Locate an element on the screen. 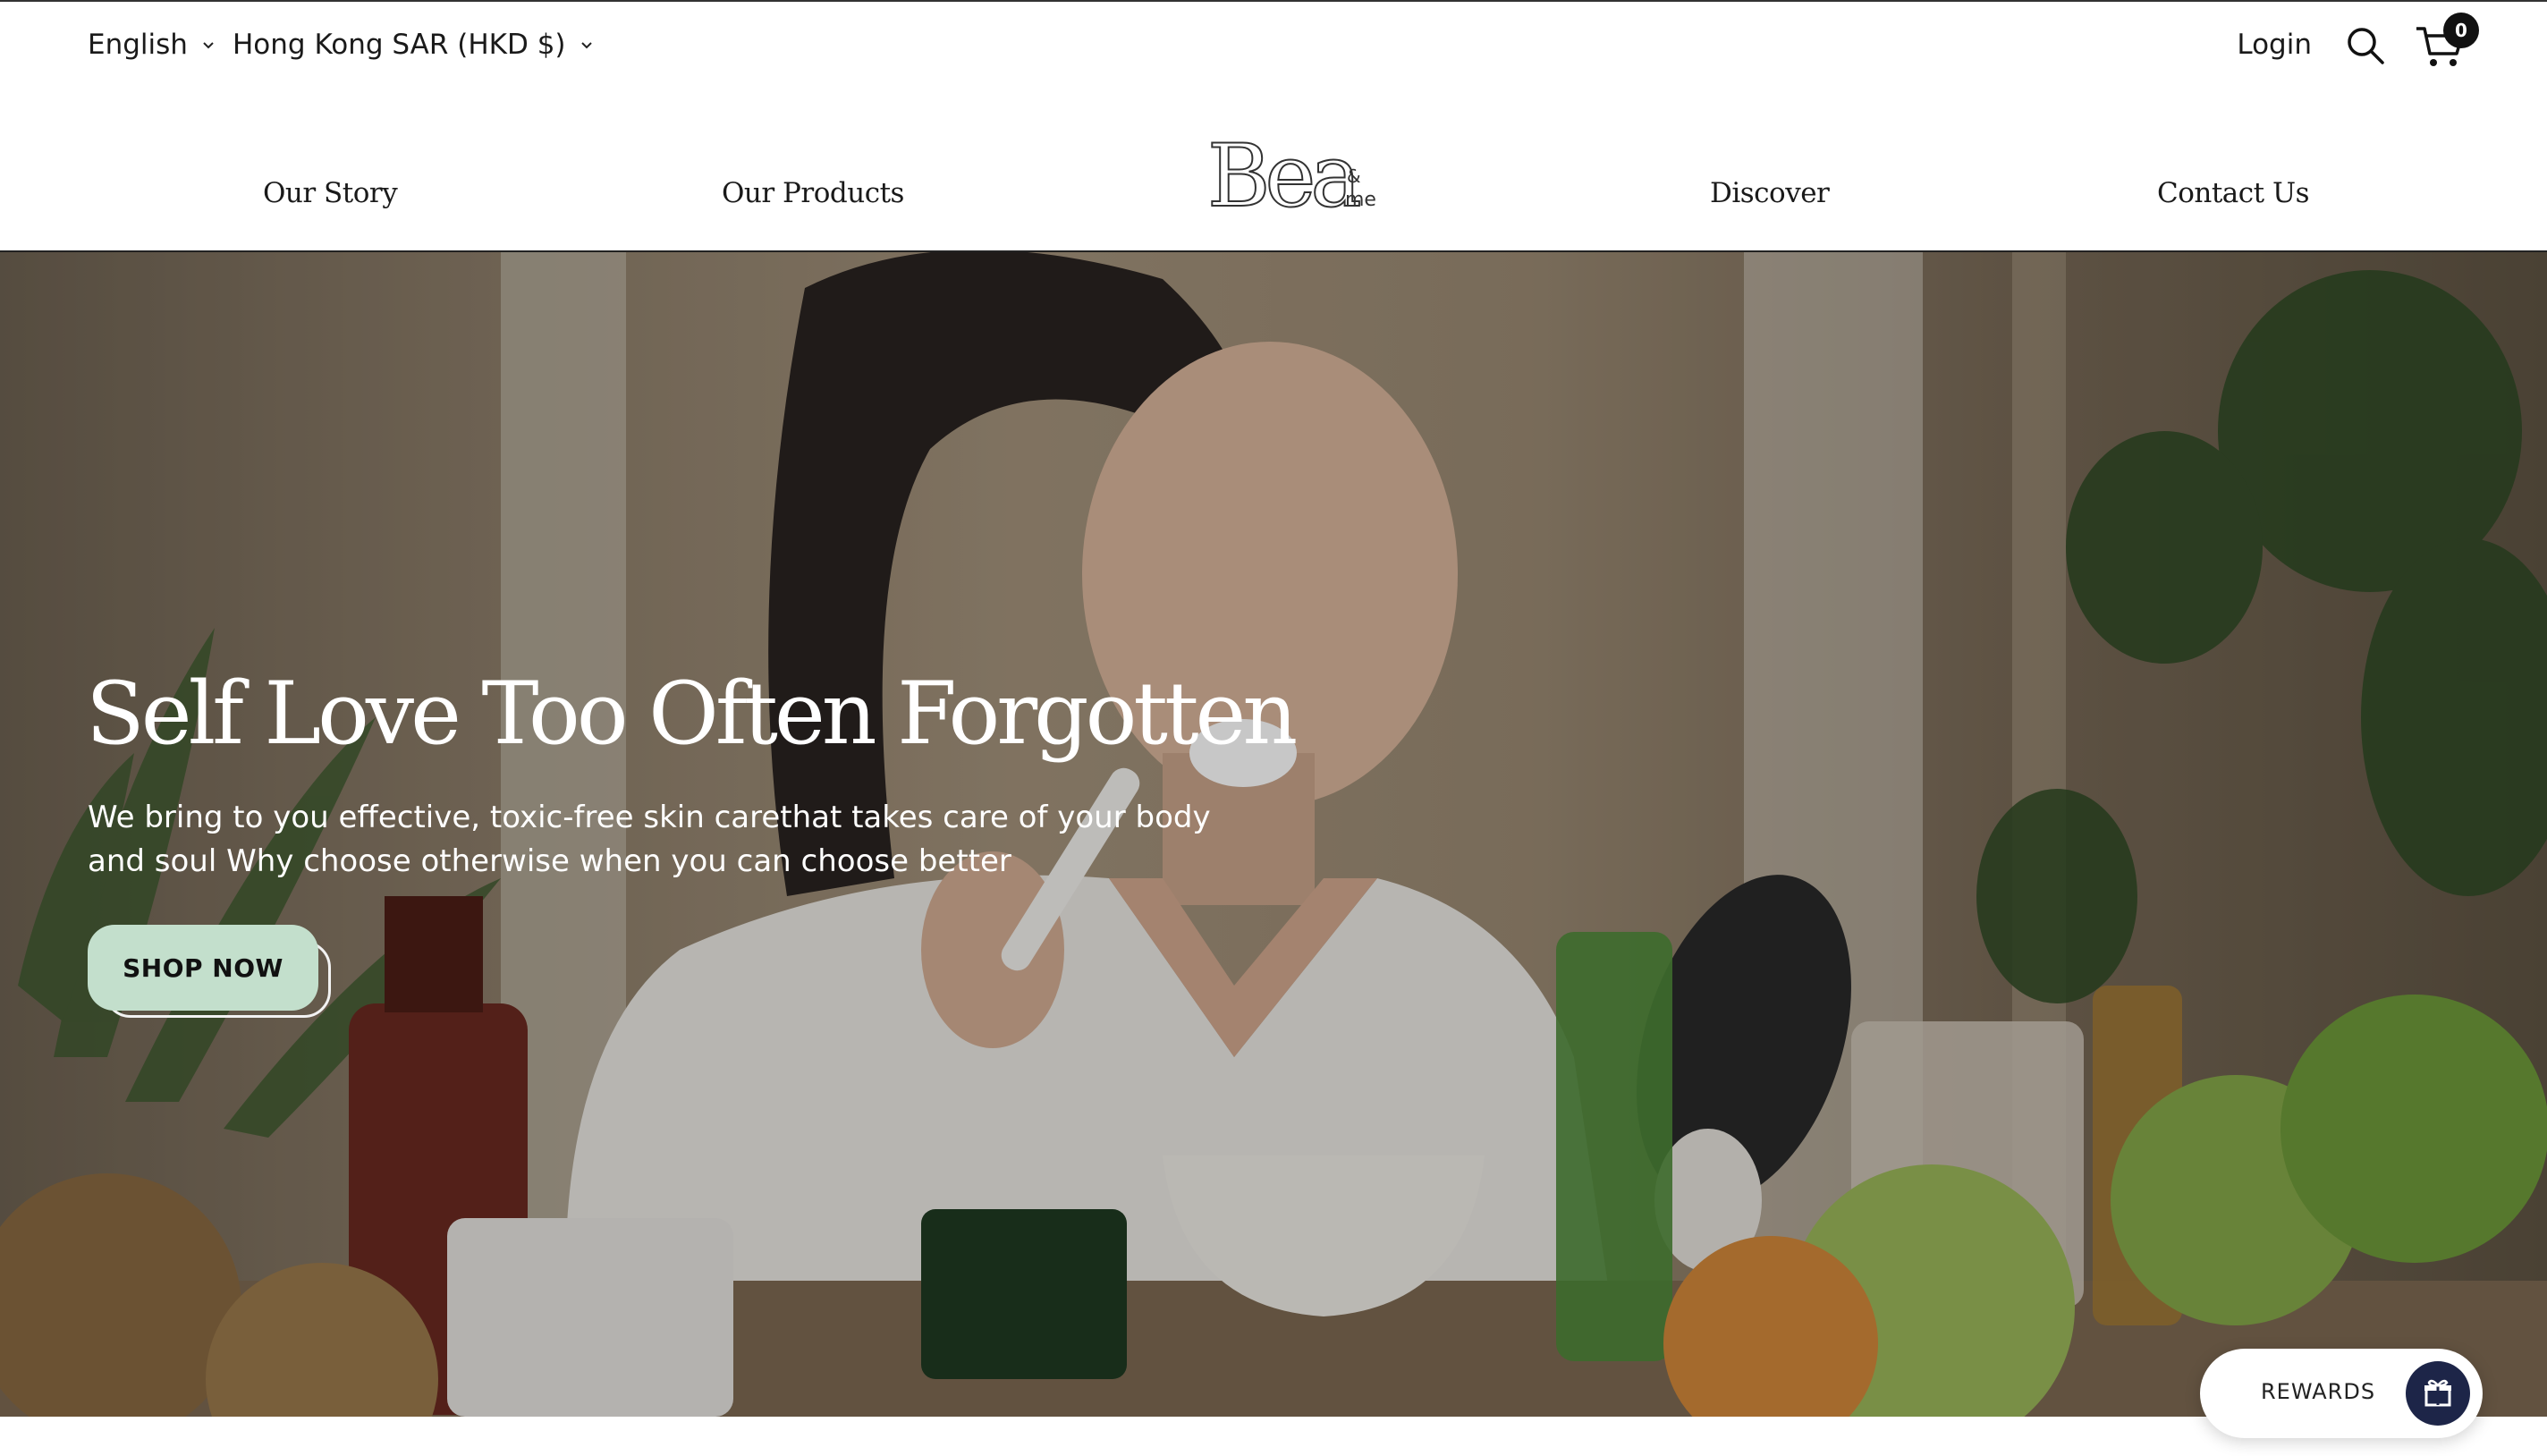 Image resolution: width=2547 pixels, height=1456 pixels. language-selector: English is located at coordinates (152, 45).